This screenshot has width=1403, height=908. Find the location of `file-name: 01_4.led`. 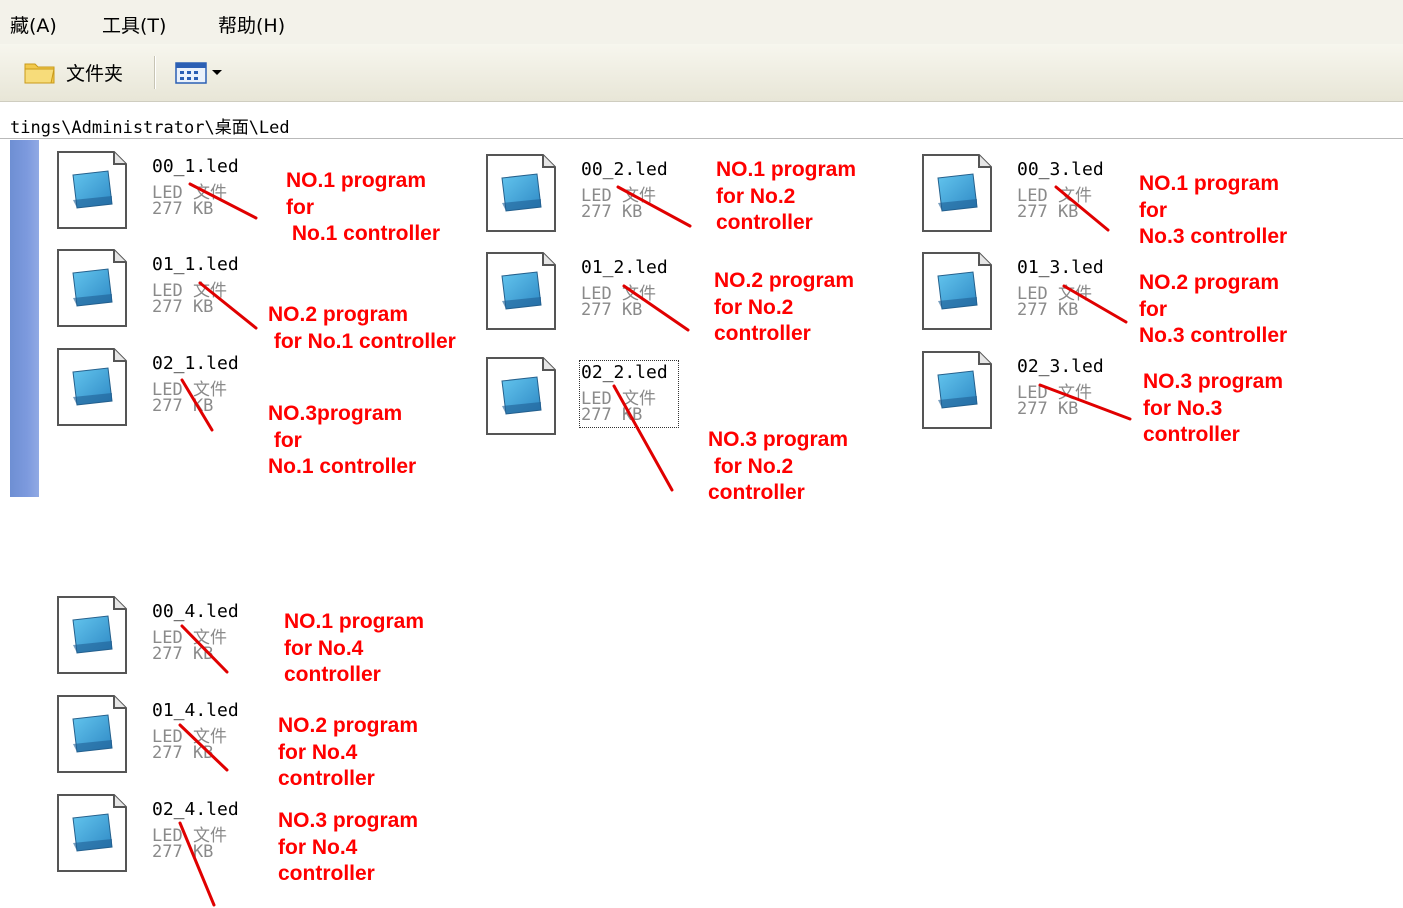

file-name: 01_4.led is located at coordinates (195, 710).